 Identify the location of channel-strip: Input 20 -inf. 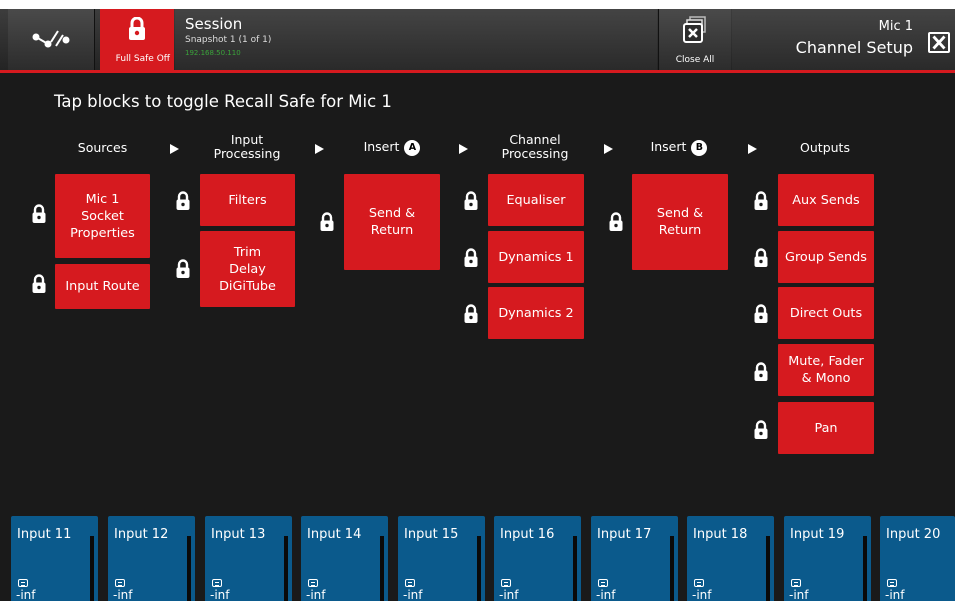
(917, 558).